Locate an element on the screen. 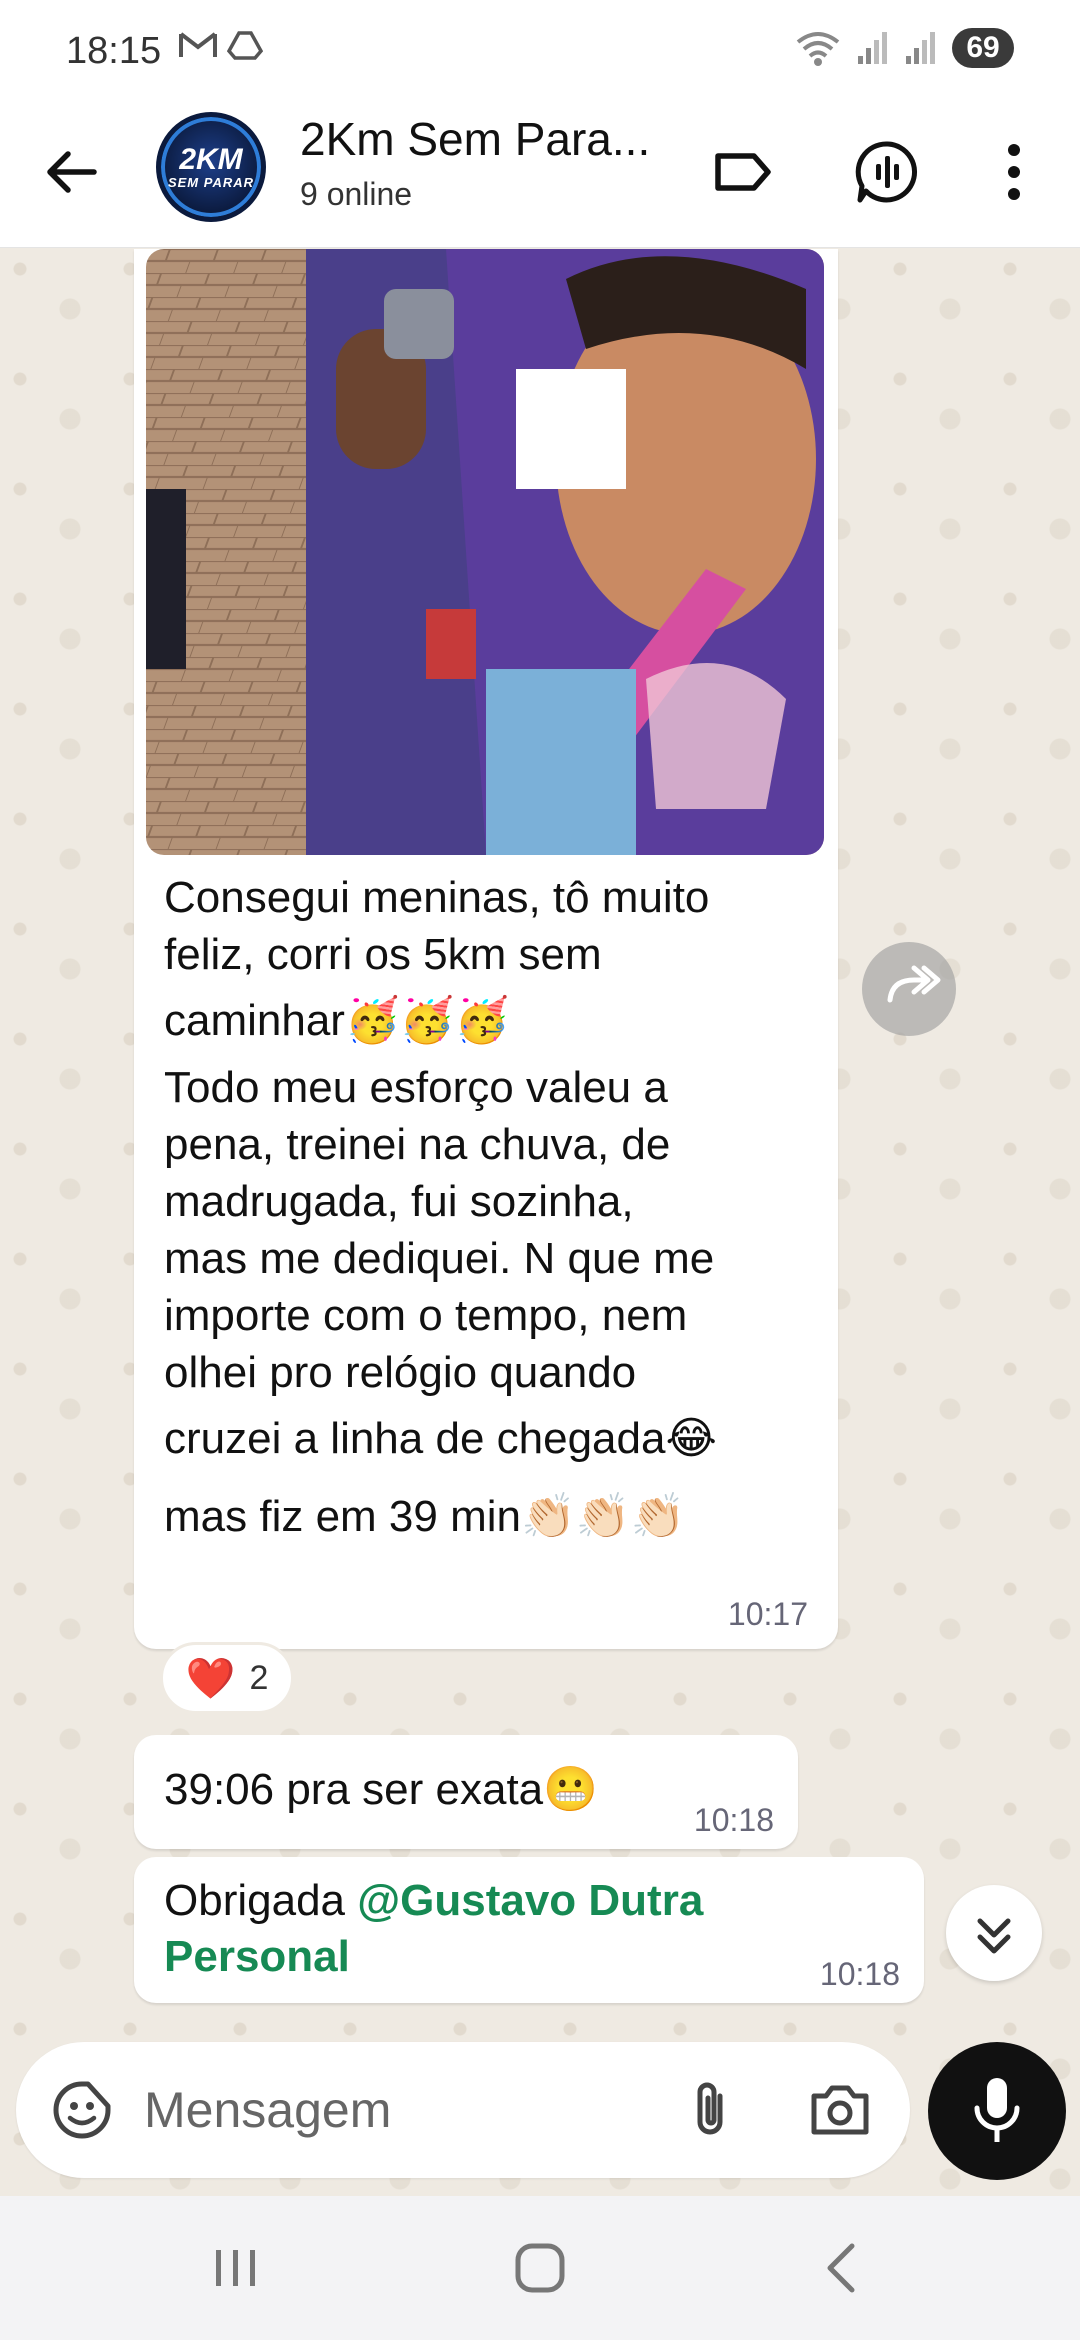 The image size is (1080, 2340). caption-line: olhei pro relógio quando is located at coordinates (400, 1372).